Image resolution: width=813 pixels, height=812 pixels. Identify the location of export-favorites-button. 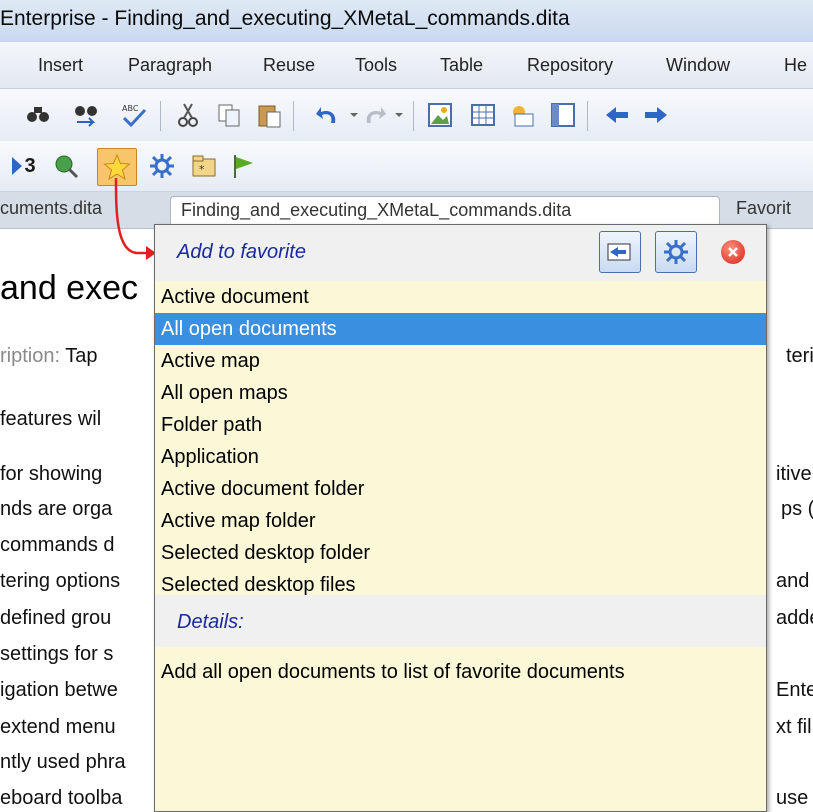
(620, 252).